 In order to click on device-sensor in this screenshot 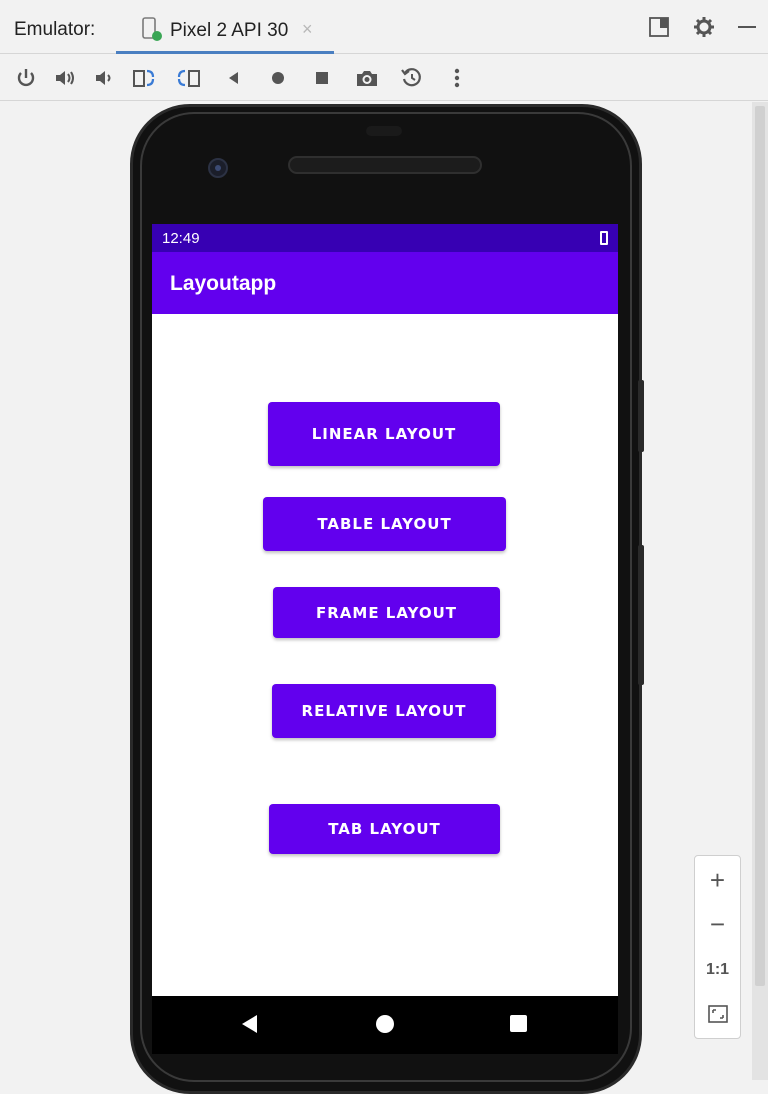, I will do `click(384, 131)`.